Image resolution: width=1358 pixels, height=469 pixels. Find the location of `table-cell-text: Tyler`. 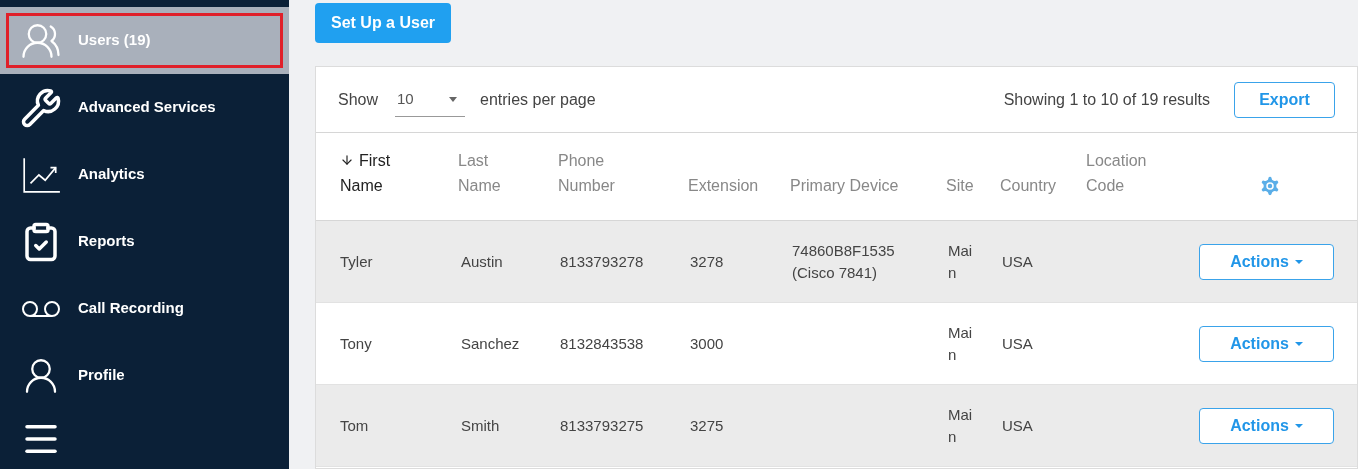

table-cell-text: Tyler is located at coordinates (357, 261).